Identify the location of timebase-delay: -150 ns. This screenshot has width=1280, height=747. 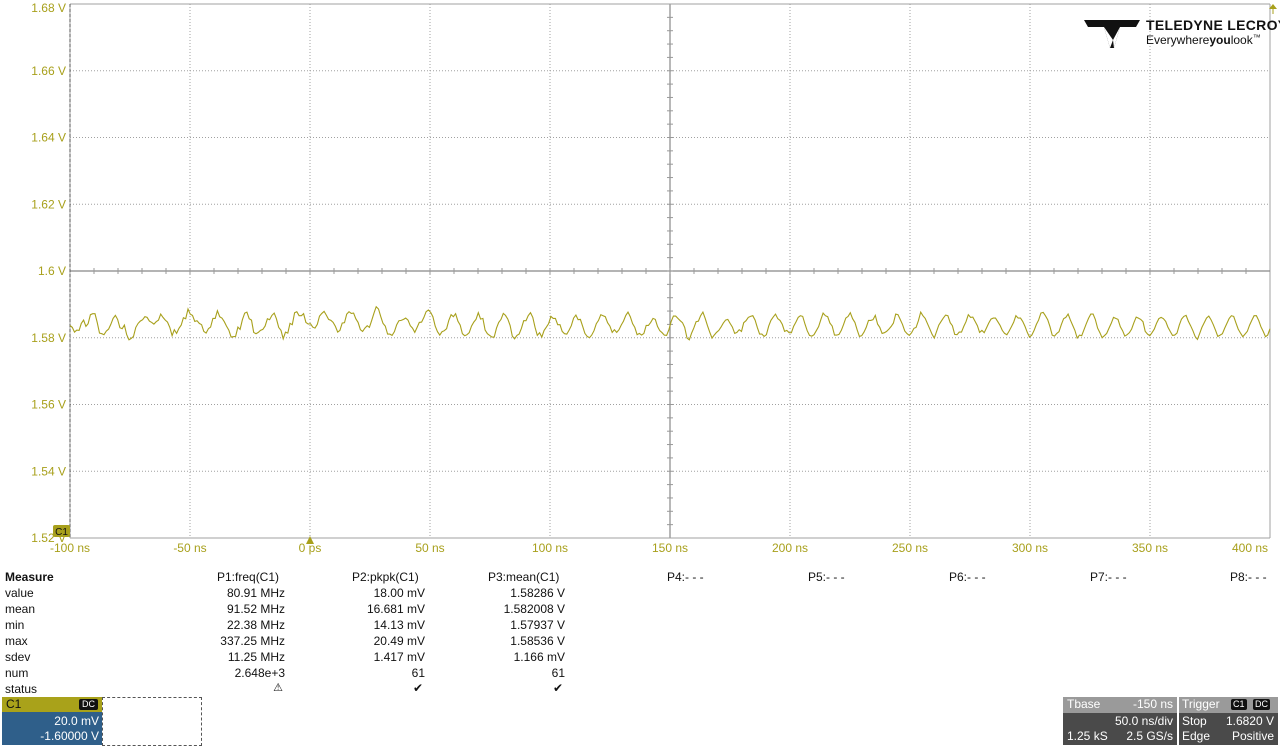
(1152, 704).